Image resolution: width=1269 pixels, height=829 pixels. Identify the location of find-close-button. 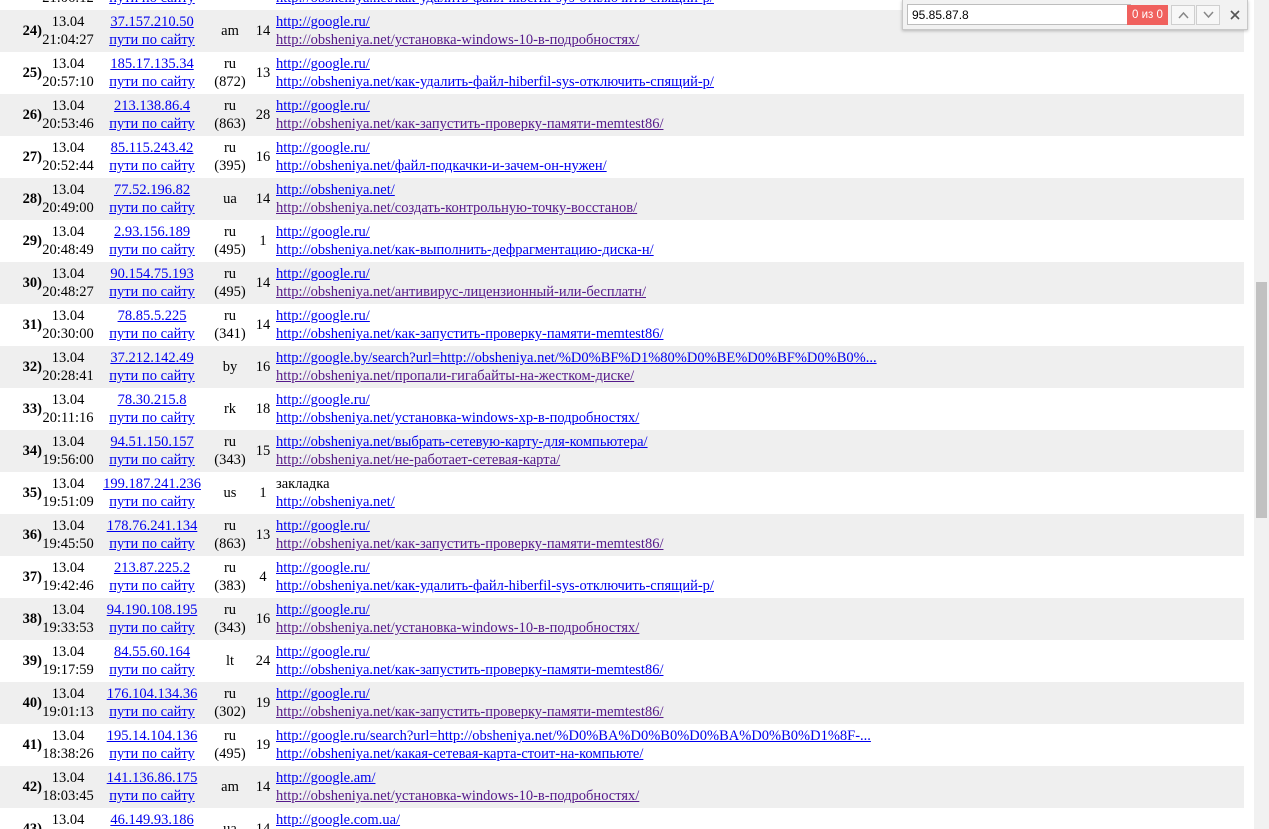
(1235, 15).